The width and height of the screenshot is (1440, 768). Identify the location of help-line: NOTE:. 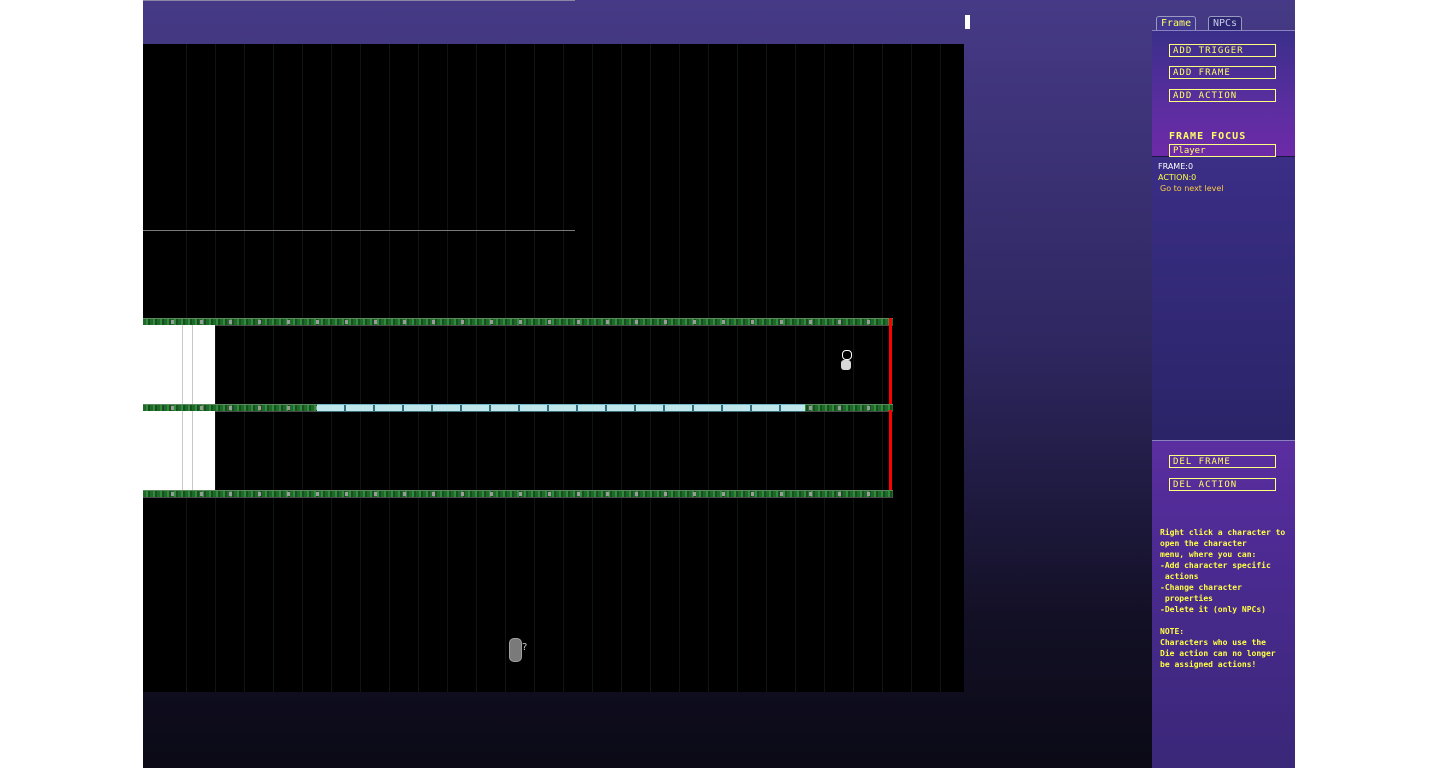
(1172, 631).